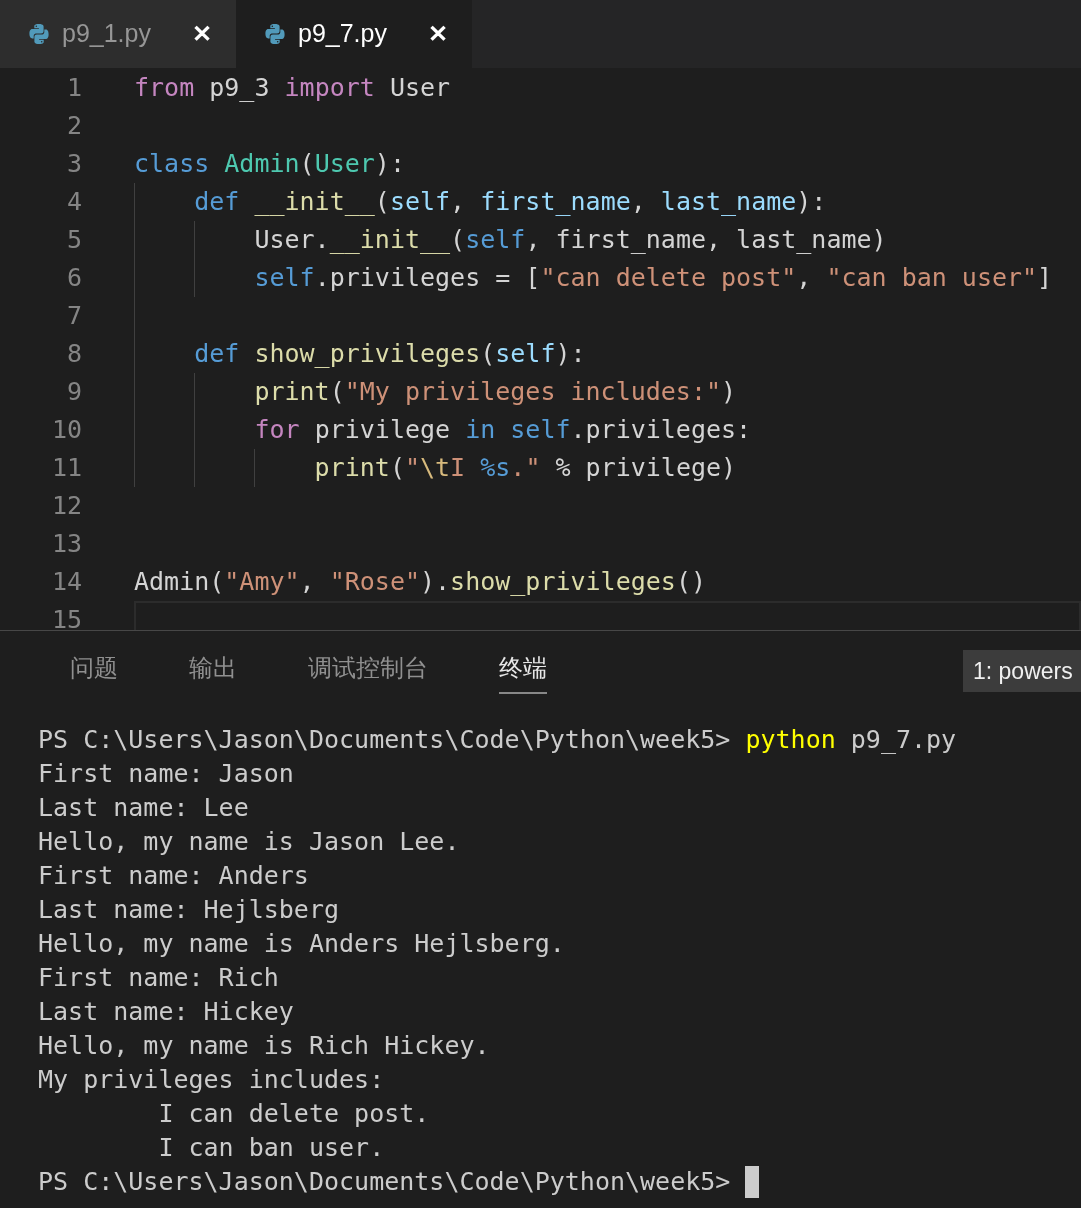  I want to click on line-number: 3, so click(73, 164).